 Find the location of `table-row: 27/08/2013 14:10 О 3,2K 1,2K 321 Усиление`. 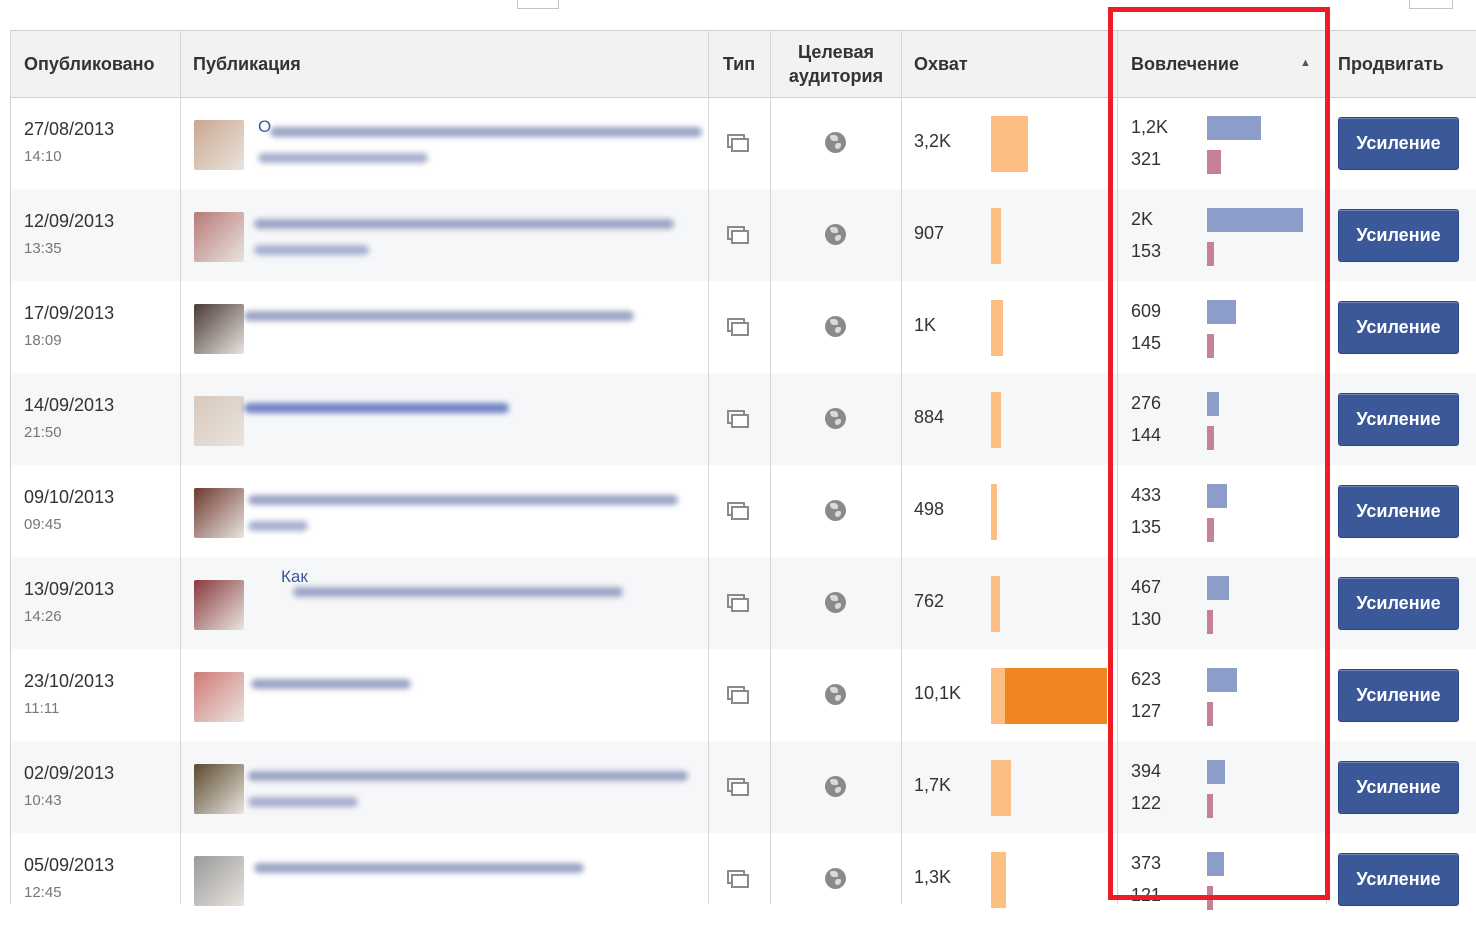

table-row: 27/08/2013 14:10 О 3,2K 1,2K 321 Усиление is located at coordinates (743, 143).